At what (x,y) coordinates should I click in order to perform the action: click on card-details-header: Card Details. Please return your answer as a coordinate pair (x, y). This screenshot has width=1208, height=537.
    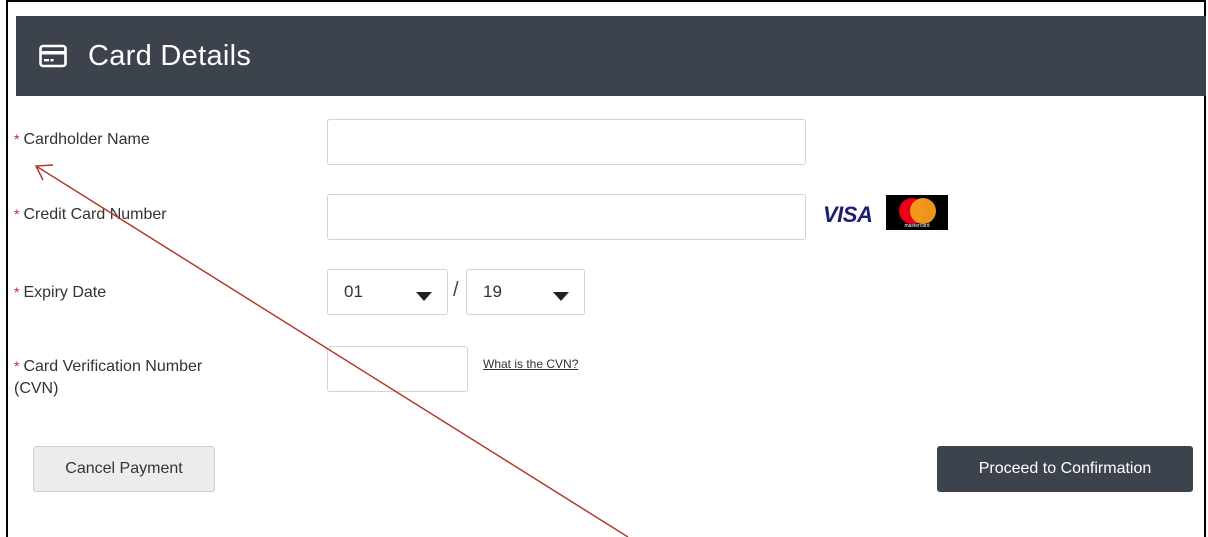
    Looking at the image, I should click on (611, 56).